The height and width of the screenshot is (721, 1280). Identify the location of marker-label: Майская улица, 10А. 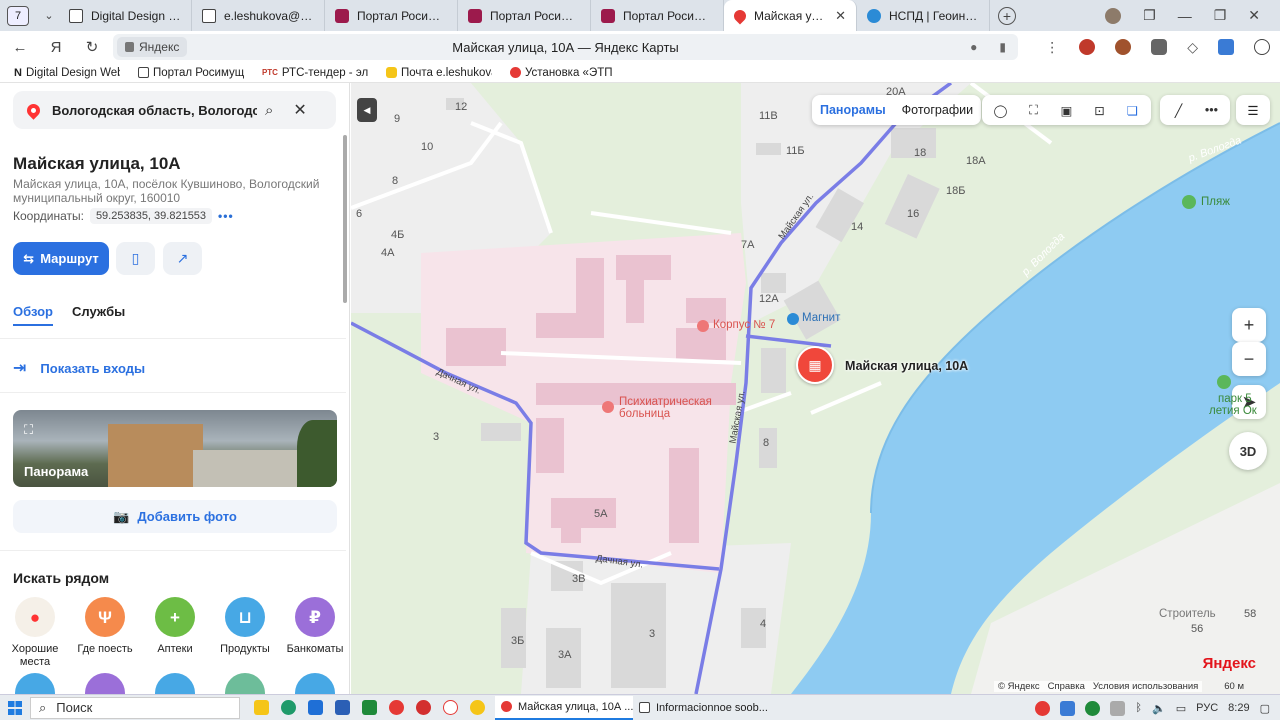
(906, 366).